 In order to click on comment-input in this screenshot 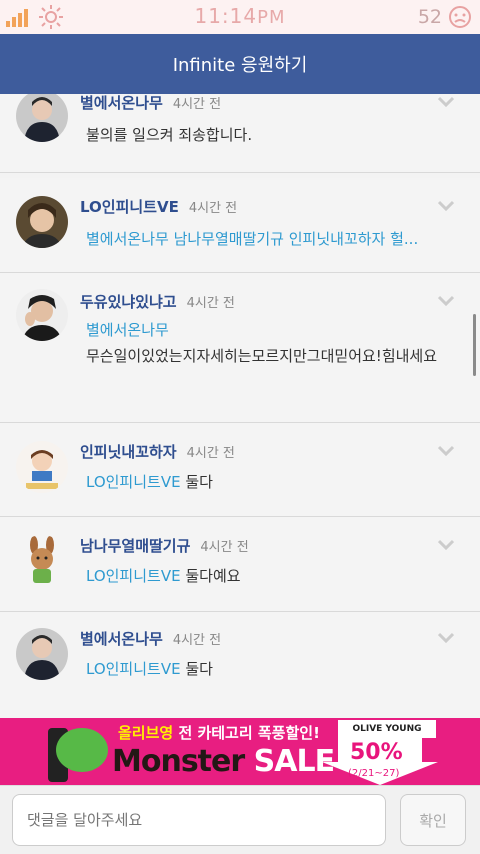, I will do `click(199, 820)`.